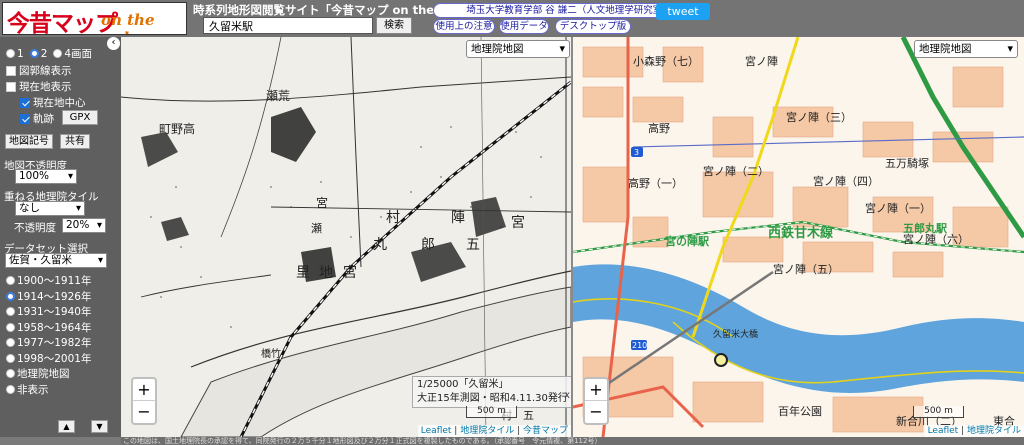 The height and width of the screenshot is (445, 1024). What do you see at coordinates (144, 390) in the screenshot?
I see `left-zoom-in-button: +` at bounding box center [144, 390].